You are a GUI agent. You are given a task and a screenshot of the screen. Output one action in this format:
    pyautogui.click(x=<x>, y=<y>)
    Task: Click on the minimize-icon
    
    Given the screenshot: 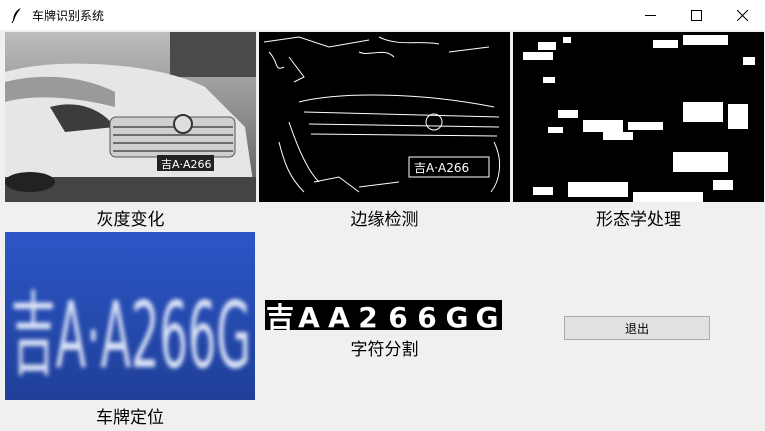 What is the action you would take?
    pyautogui.click(x=650, y=15)
    